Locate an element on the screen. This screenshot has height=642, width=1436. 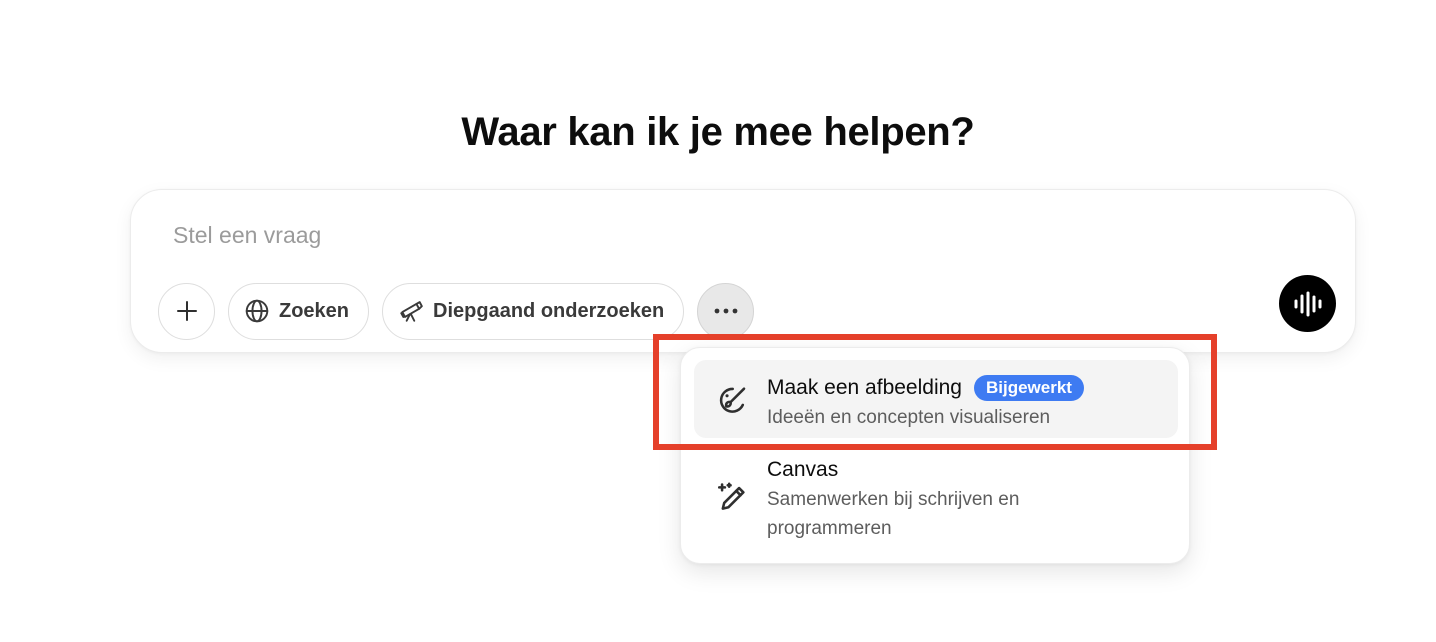
search-button-label: Zoeken is located at coordinates (314, 310).